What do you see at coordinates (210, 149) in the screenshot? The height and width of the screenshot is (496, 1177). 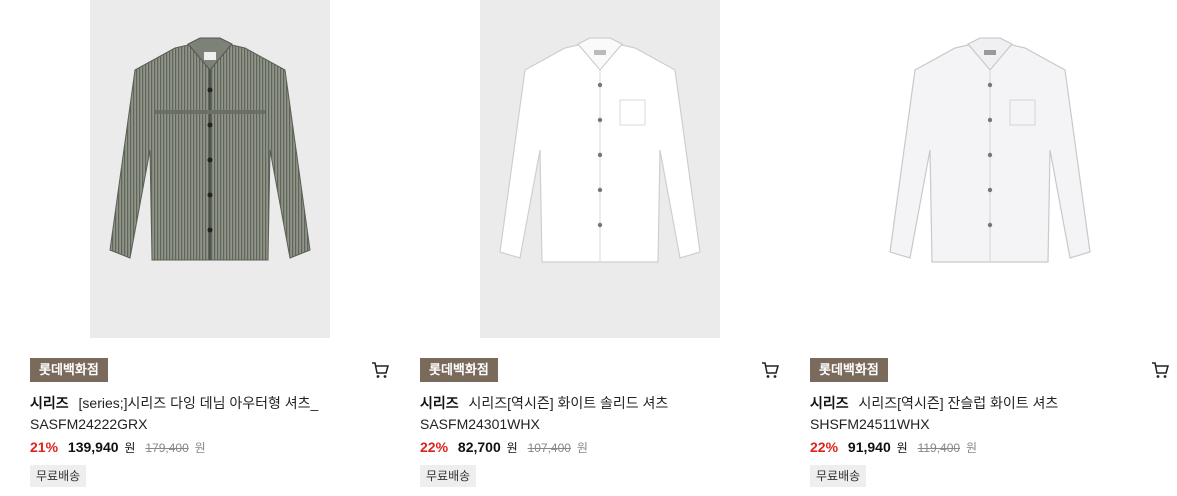 I see `gray-denim-shirt-icon` at bounding box center [210, 149].